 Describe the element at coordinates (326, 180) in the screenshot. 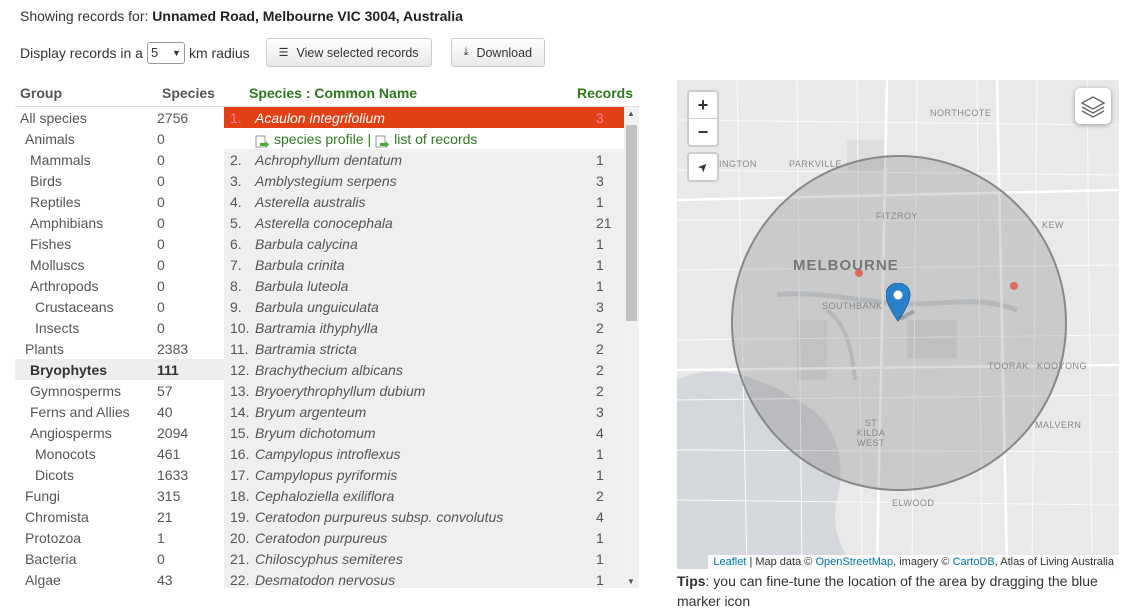

I see `species-name: Amblystegium serpens` at that location.